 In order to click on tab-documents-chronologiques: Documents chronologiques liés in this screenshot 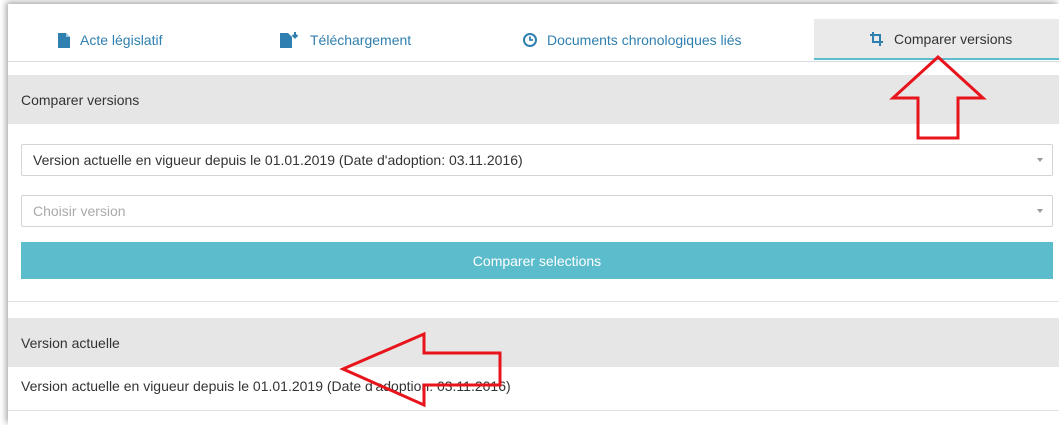, I will do `click(632, 40)`.